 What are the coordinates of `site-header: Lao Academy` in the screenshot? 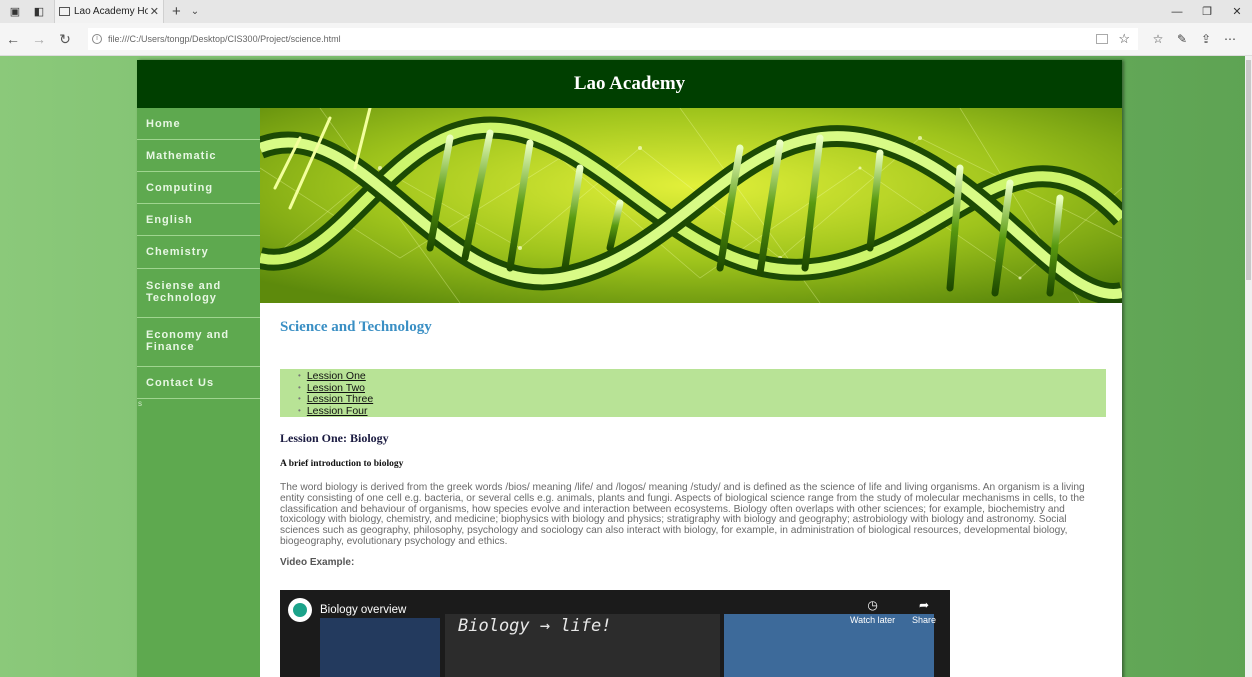 It's located at (629, 84).